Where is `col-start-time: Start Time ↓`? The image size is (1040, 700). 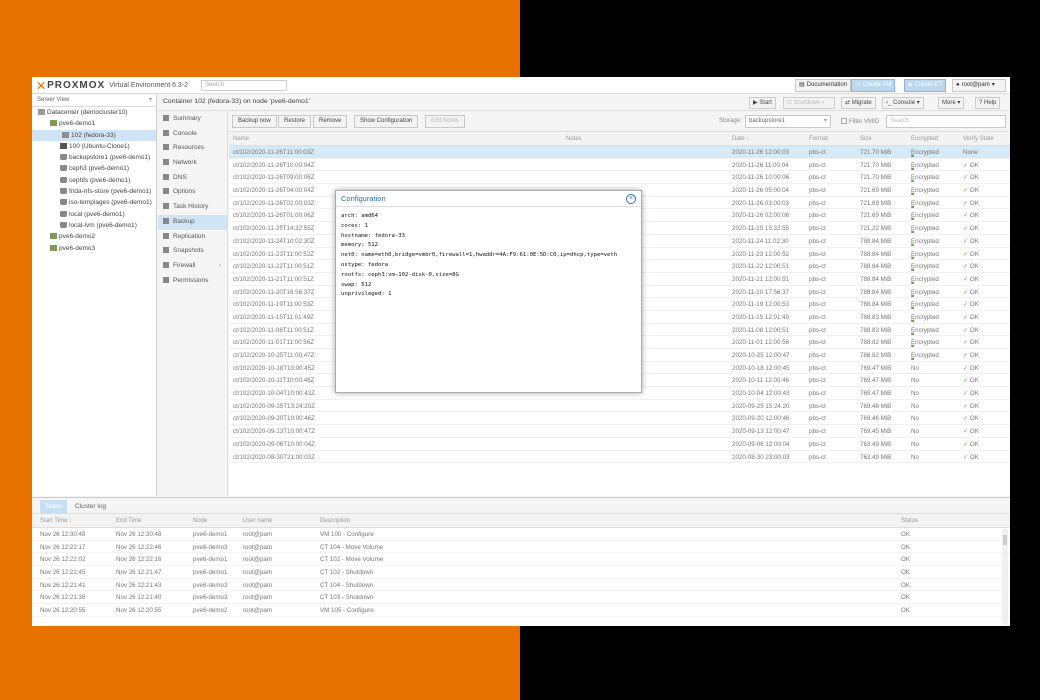 col-start-time: Start Time ↓ is located at coordinates (56, 521).